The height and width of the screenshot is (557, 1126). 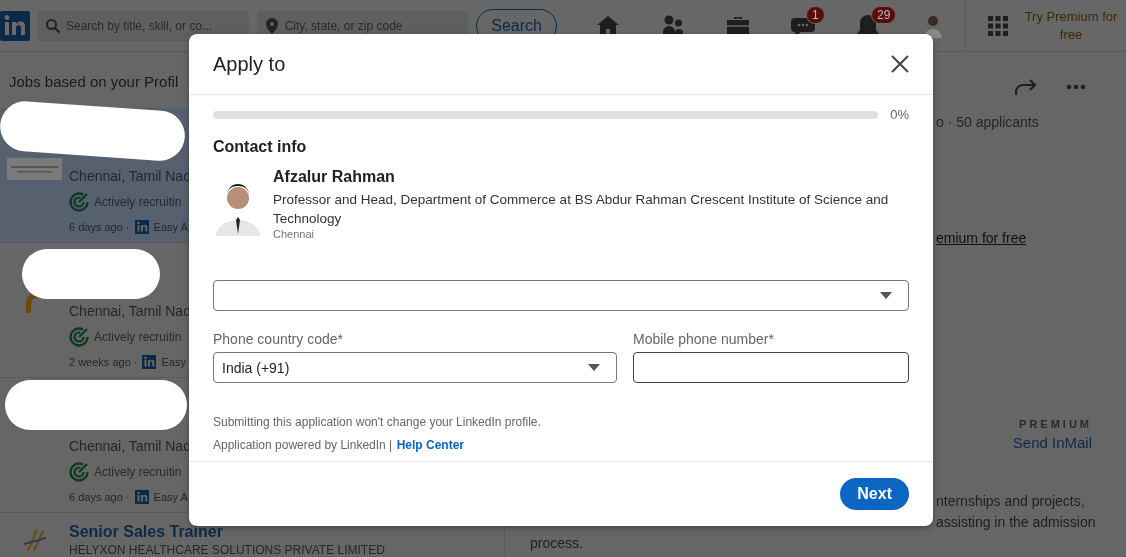 I want to click on location-pin-icon, so click(x=271, y=25).